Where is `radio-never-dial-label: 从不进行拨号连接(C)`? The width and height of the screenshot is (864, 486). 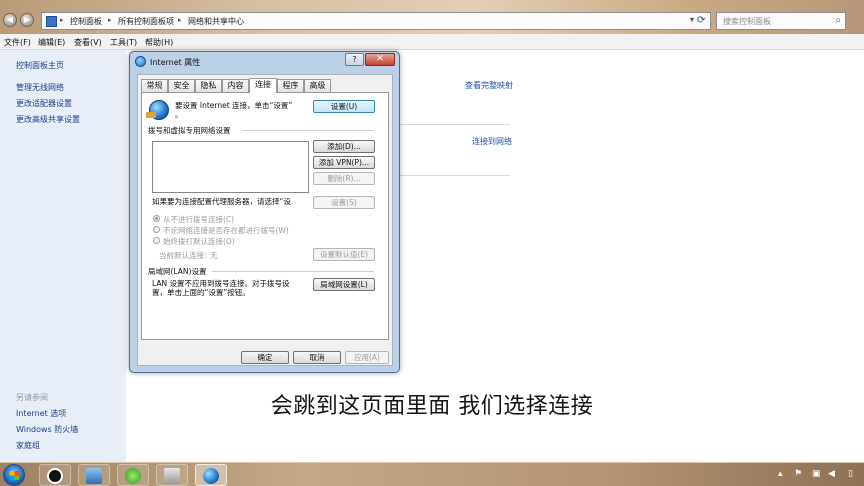
radio-never-dial-label: 从不进行拨号连接(C) is located at coordinates (199, 219).